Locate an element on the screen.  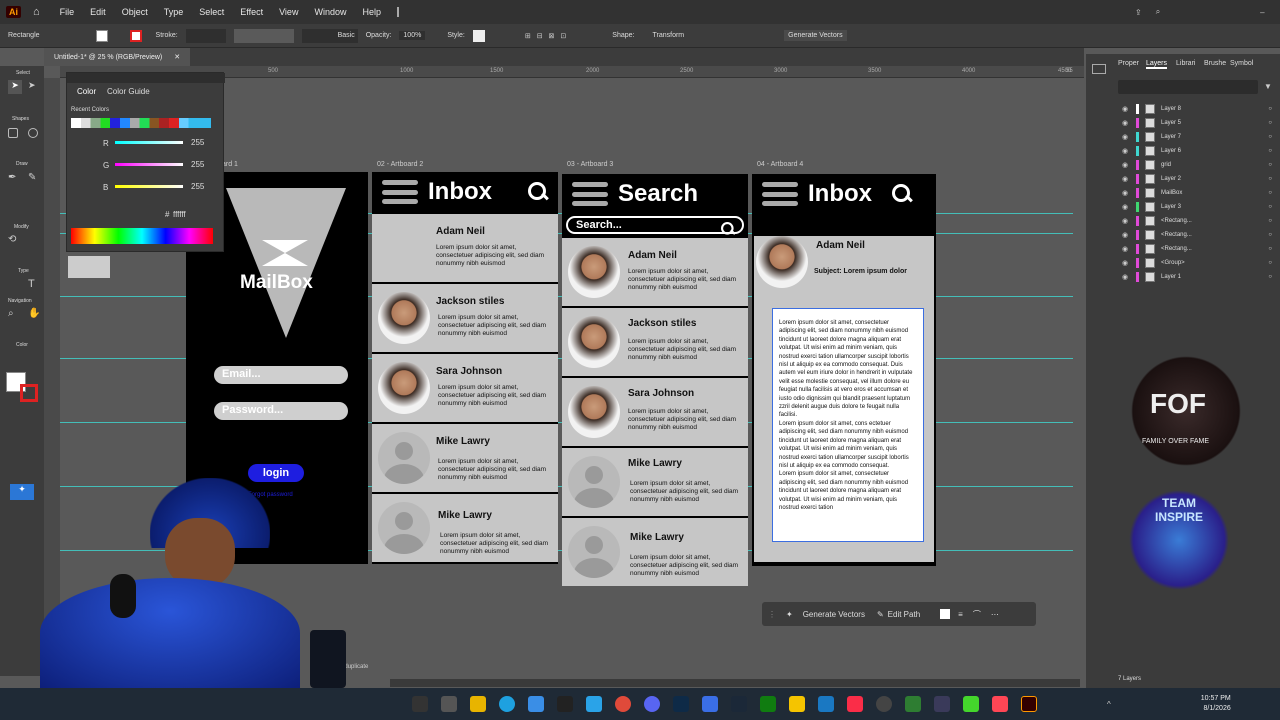
music-icon is located at coordinates (855, 704).